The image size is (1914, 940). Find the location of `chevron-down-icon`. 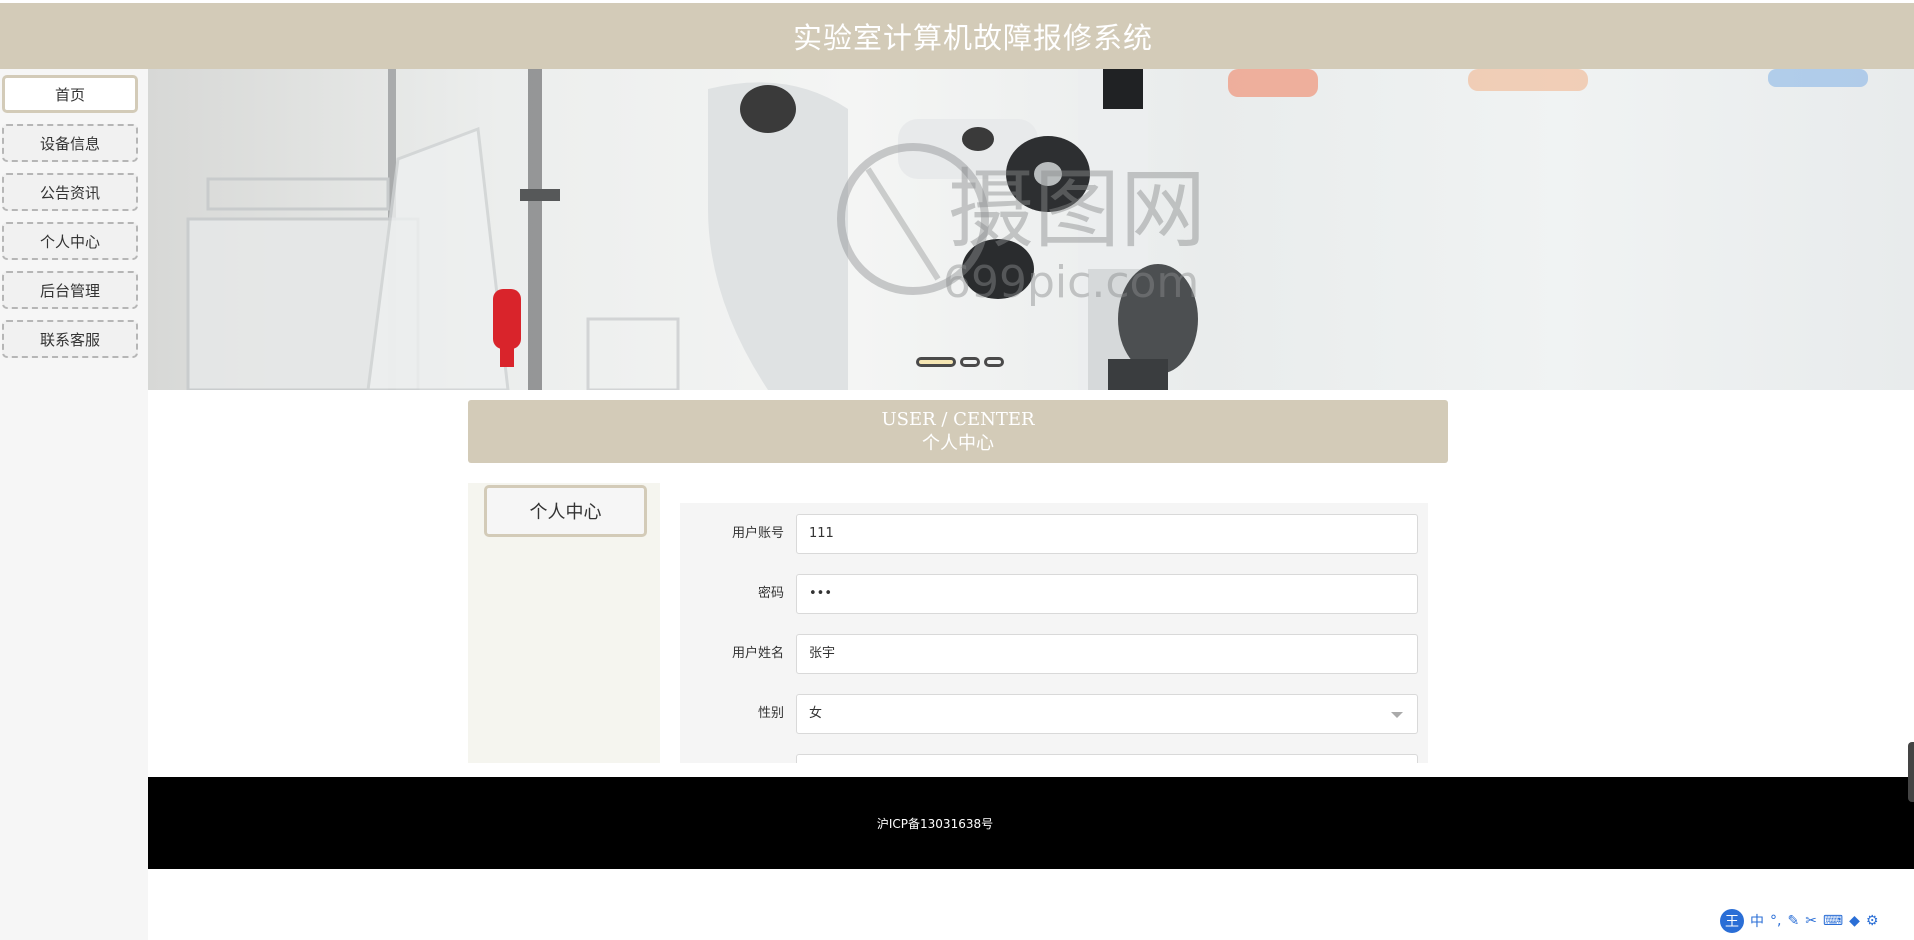

chevron-down-icon is located at coordinates (1397, 715).